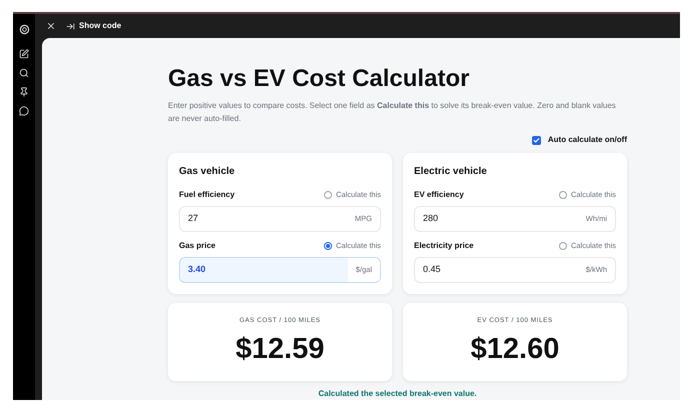 The image size is (690, 413). Describe the element at coordinates (392, 112) in the screenshot. I see `intro-text: Enter positive values to compare costs. Select one field as Calculate this to solve its break-even value. Zero and blank values are never auto-filled.` at that location.